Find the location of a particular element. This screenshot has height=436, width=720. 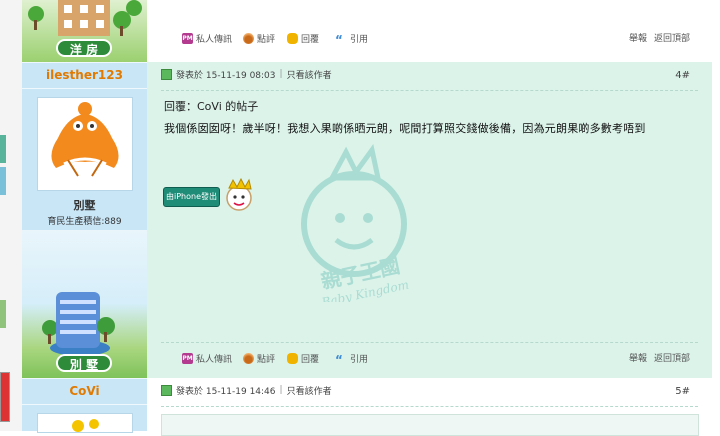

post-date: 發表於 15-11-19 14:46 is located at coordinates (226, 391).